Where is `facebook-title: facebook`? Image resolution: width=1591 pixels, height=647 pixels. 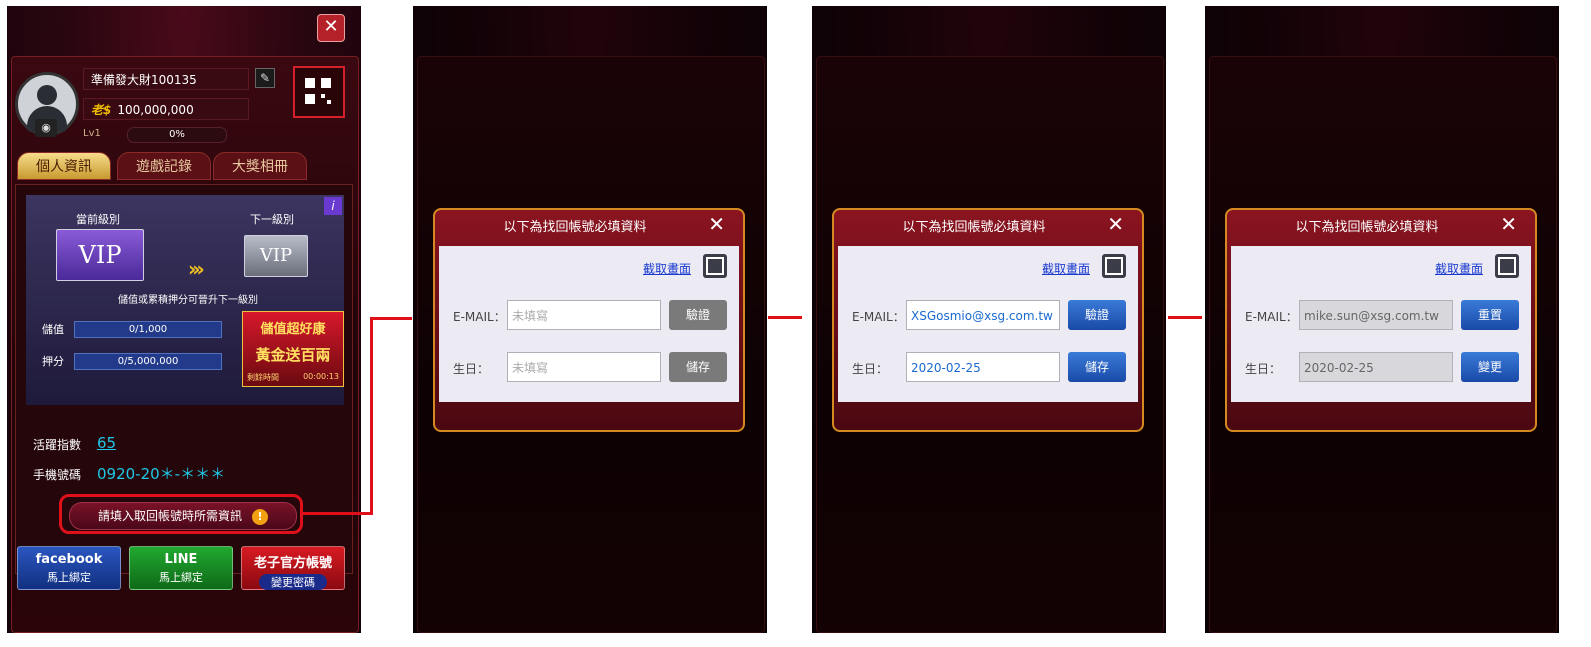 facebook-title: facebook is located at coordinates (69, 559).